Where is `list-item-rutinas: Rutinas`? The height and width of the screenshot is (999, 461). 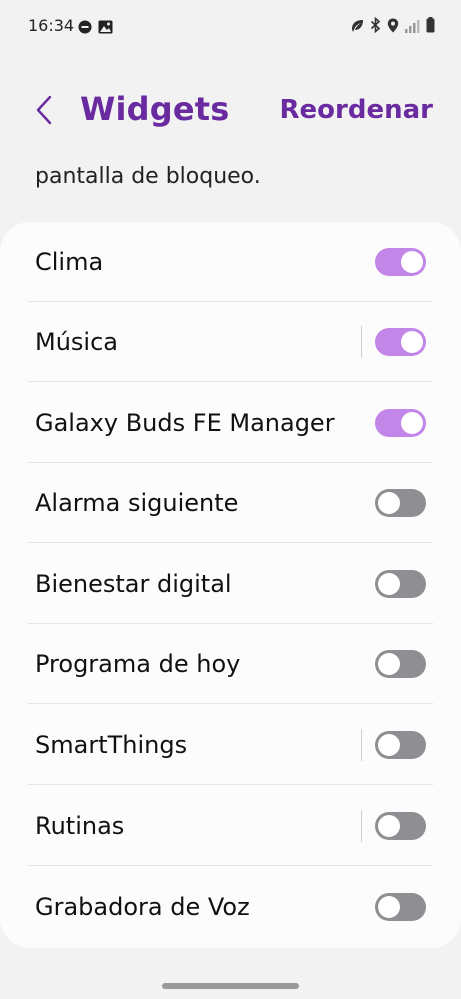
list-item-rutinas: Rutinas is located at coordinates (230, 826).